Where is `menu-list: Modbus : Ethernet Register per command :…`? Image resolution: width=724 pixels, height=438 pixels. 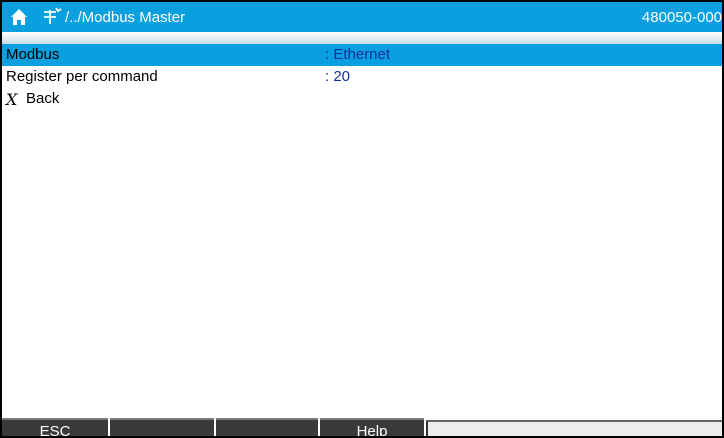 menu-list: Modbus : Ethernet Register per command :… is located at coordinates (362, 77).